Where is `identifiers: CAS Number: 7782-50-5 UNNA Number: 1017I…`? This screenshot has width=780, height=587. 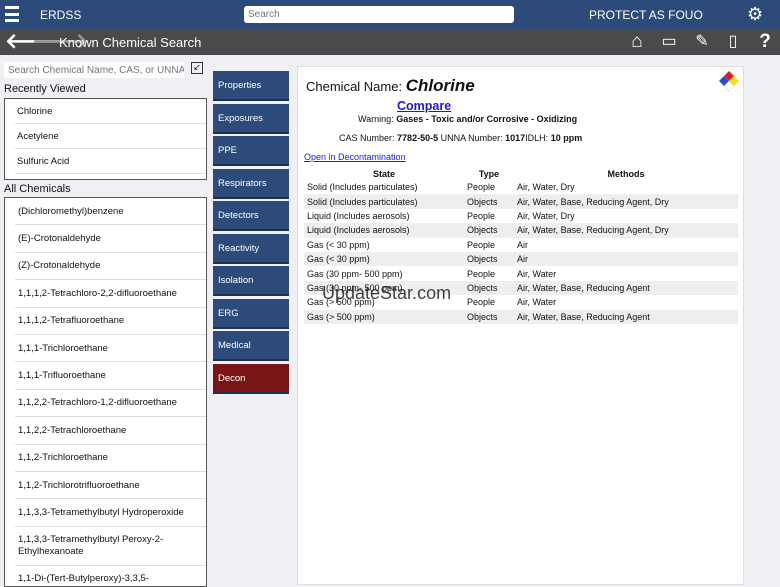 identifiers: CAS Number: 7782-50-5 UNNA Number: 1017I… is located at coordinates (460, 138).